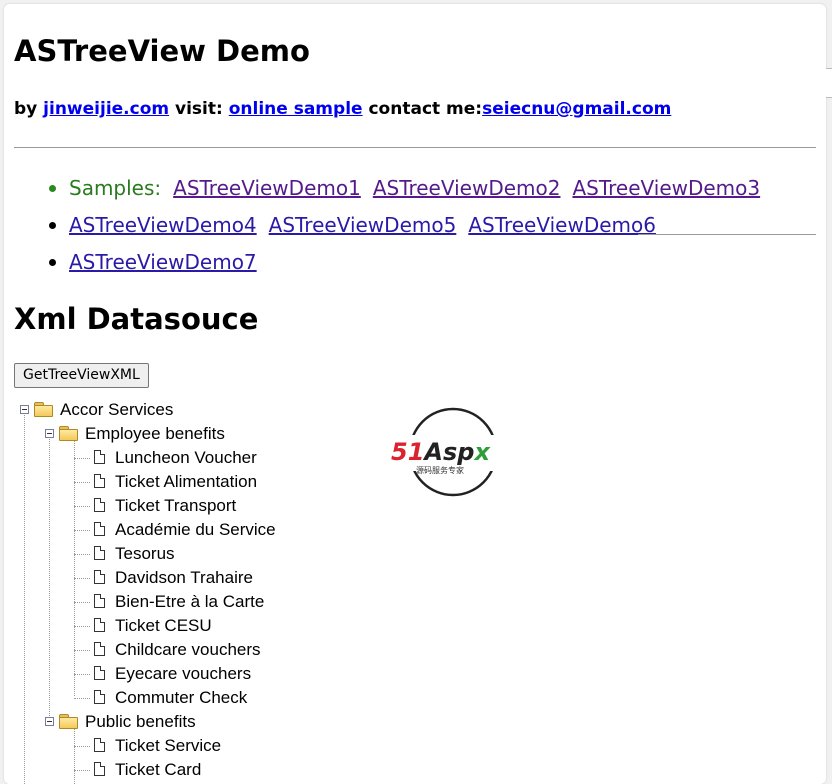  What do you see at coordinates (441, 452) in the screenshot?
I see `logo-brand: 51Aspx` at bounding box center [441, 452].